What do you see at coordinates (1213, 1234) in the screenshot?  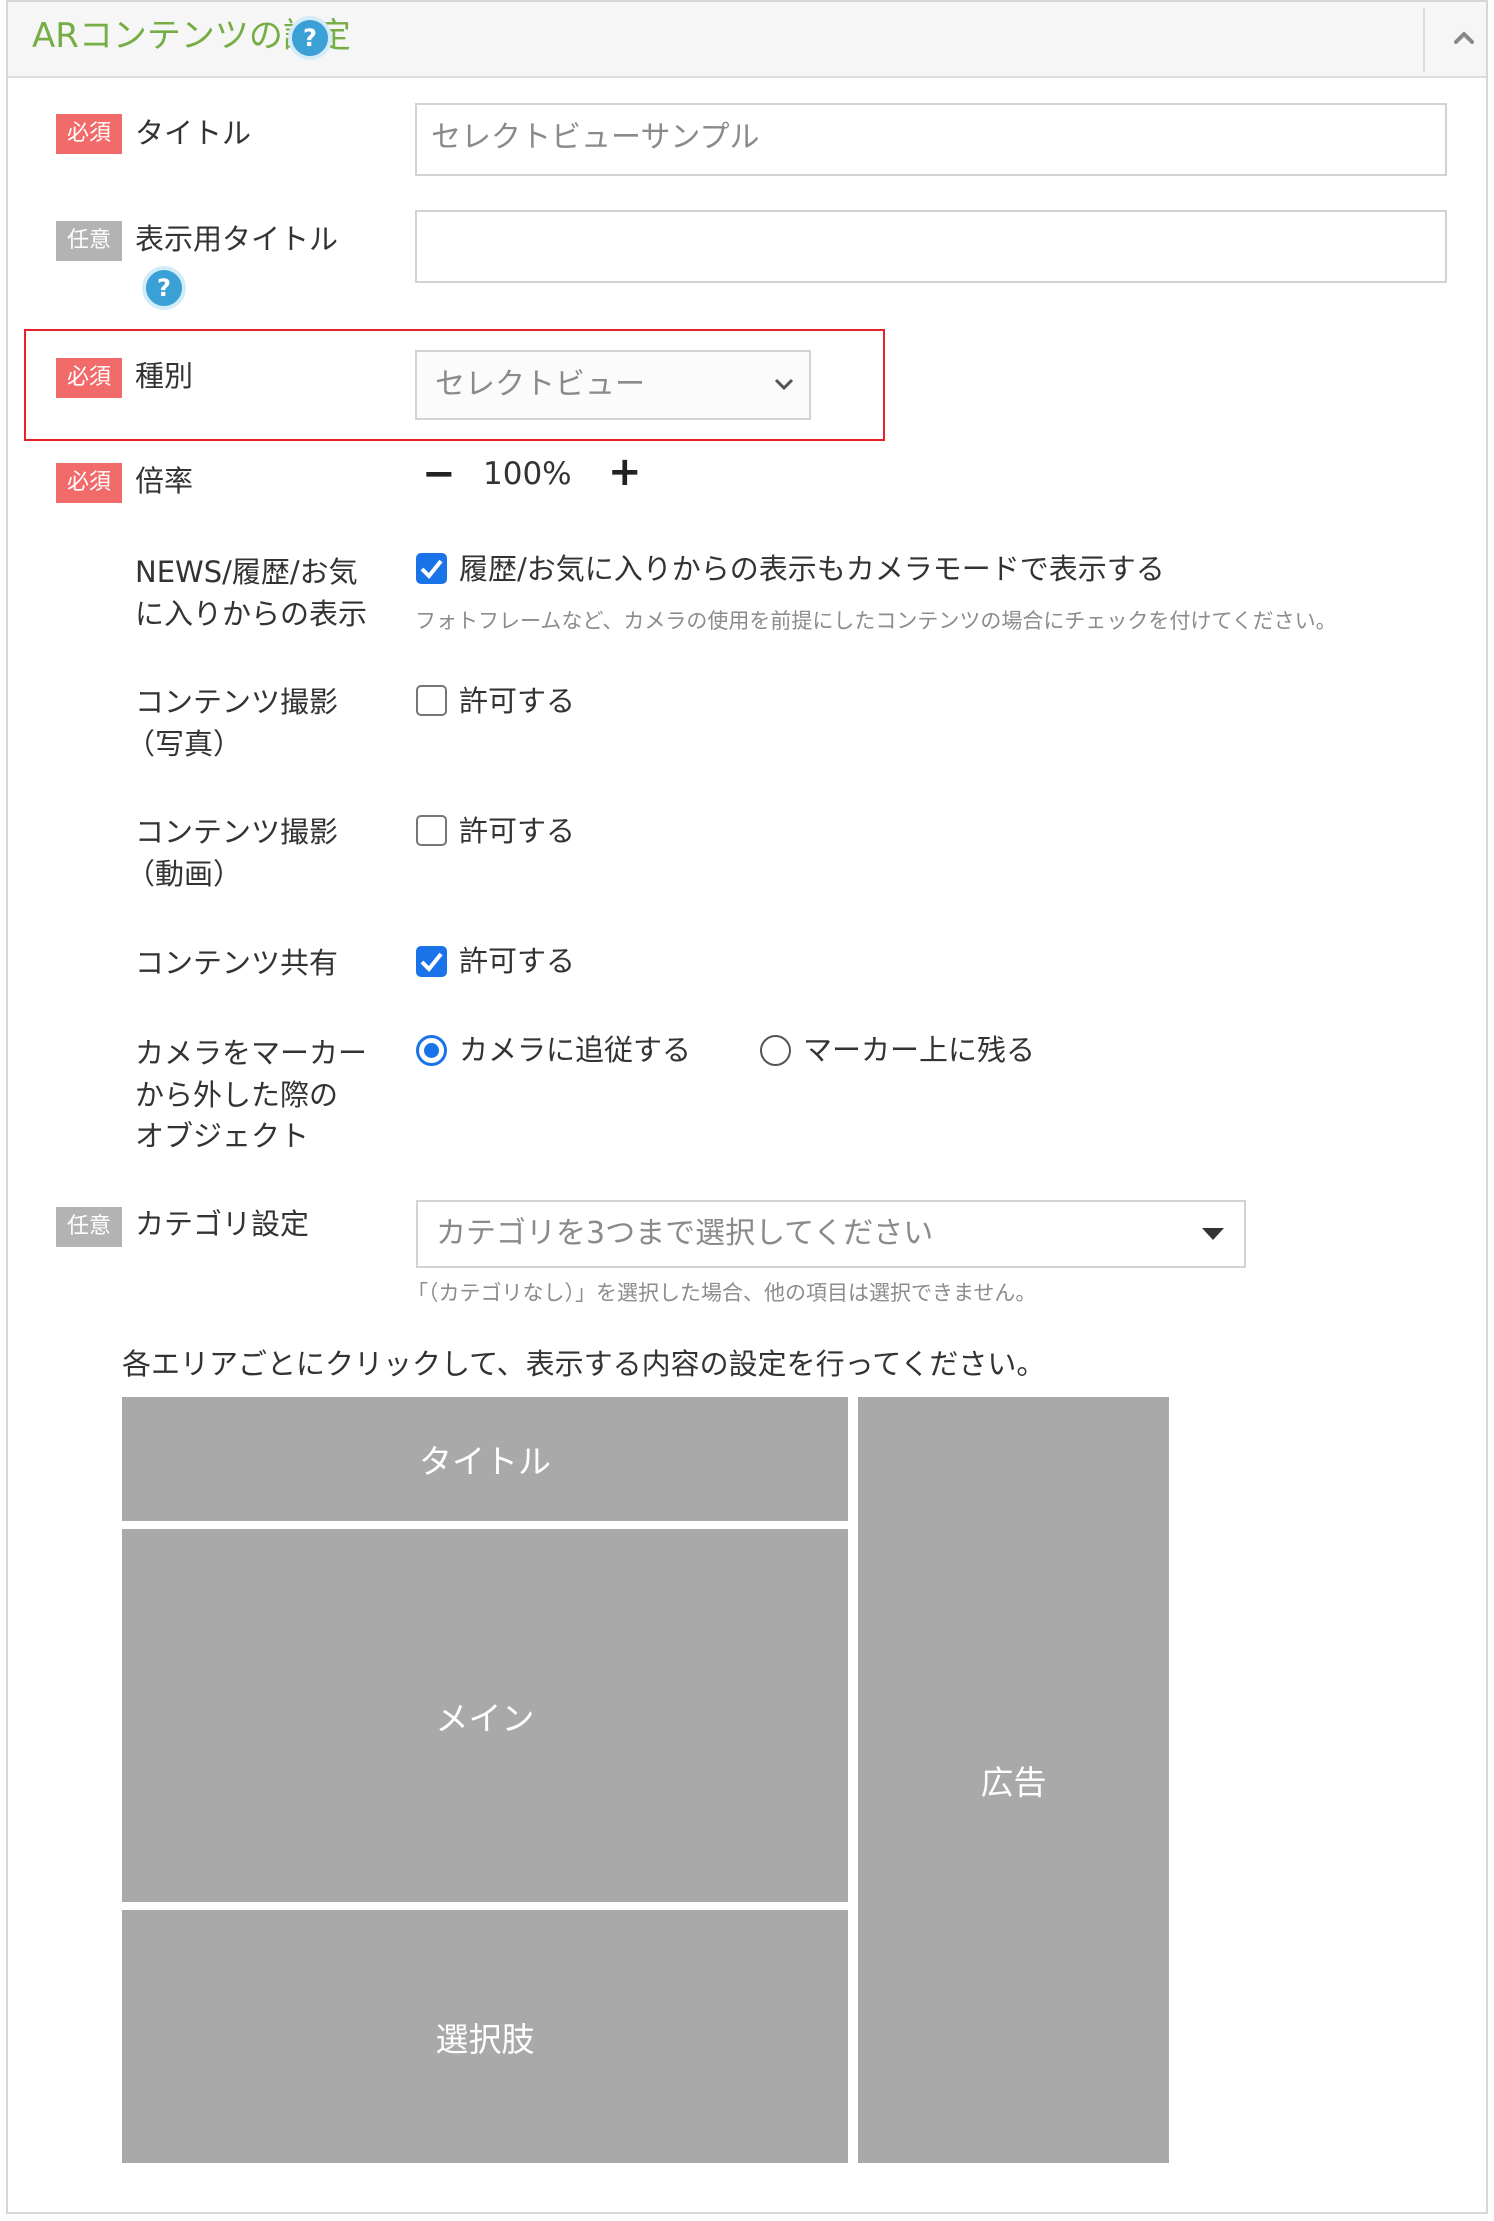 I see `caret-down-icon` at bounding box center [1213, 1234].